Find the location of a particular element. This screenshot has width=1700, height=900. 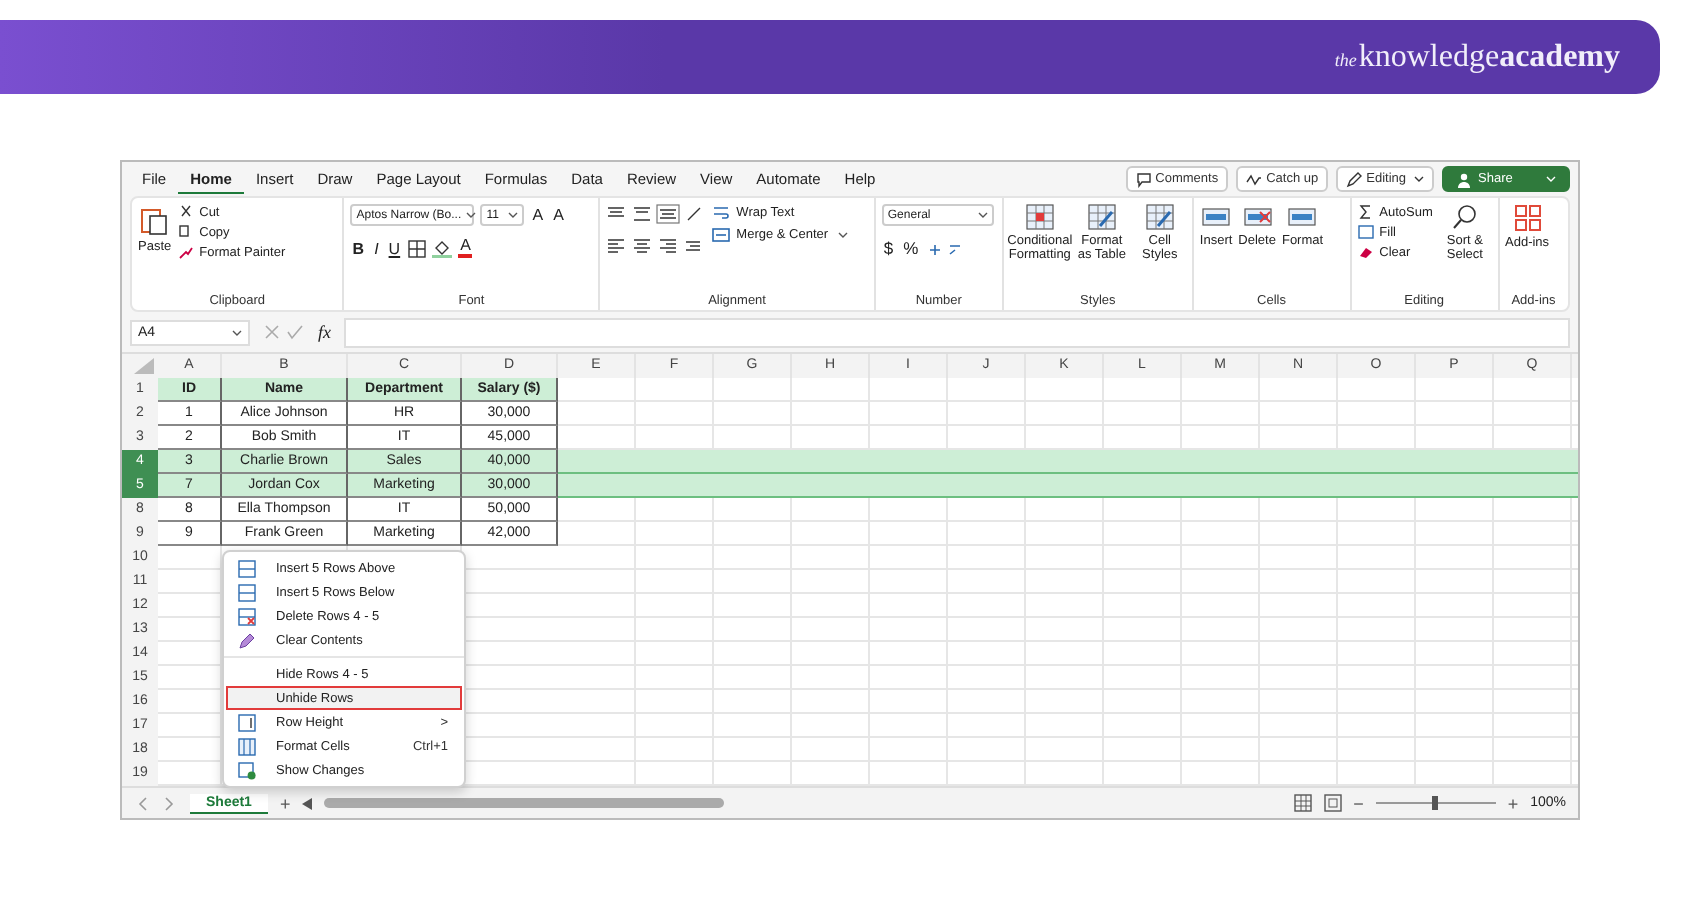

font-color-button: A is located at coordinates (465, 248).